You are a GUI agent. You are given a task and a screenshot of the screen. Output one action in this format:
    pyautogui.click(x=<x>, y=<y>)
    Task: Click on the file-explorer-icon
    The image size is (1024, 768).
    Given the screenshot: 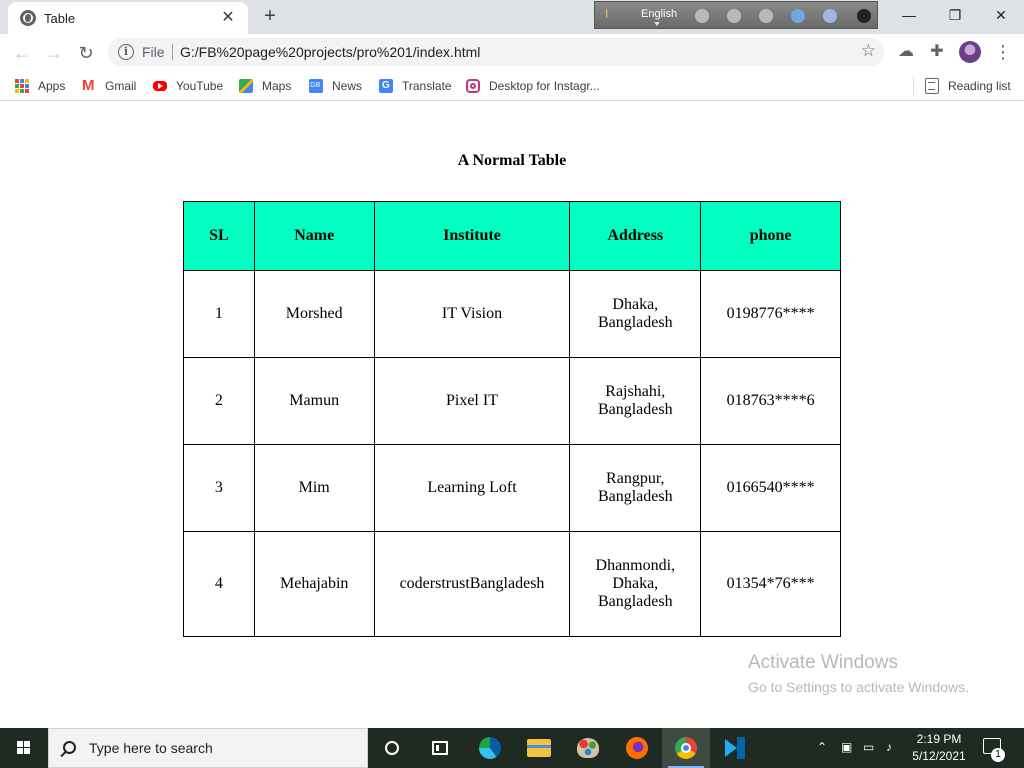 What is the action you would take?
    pyautogui.click(x=539, y=748)
    